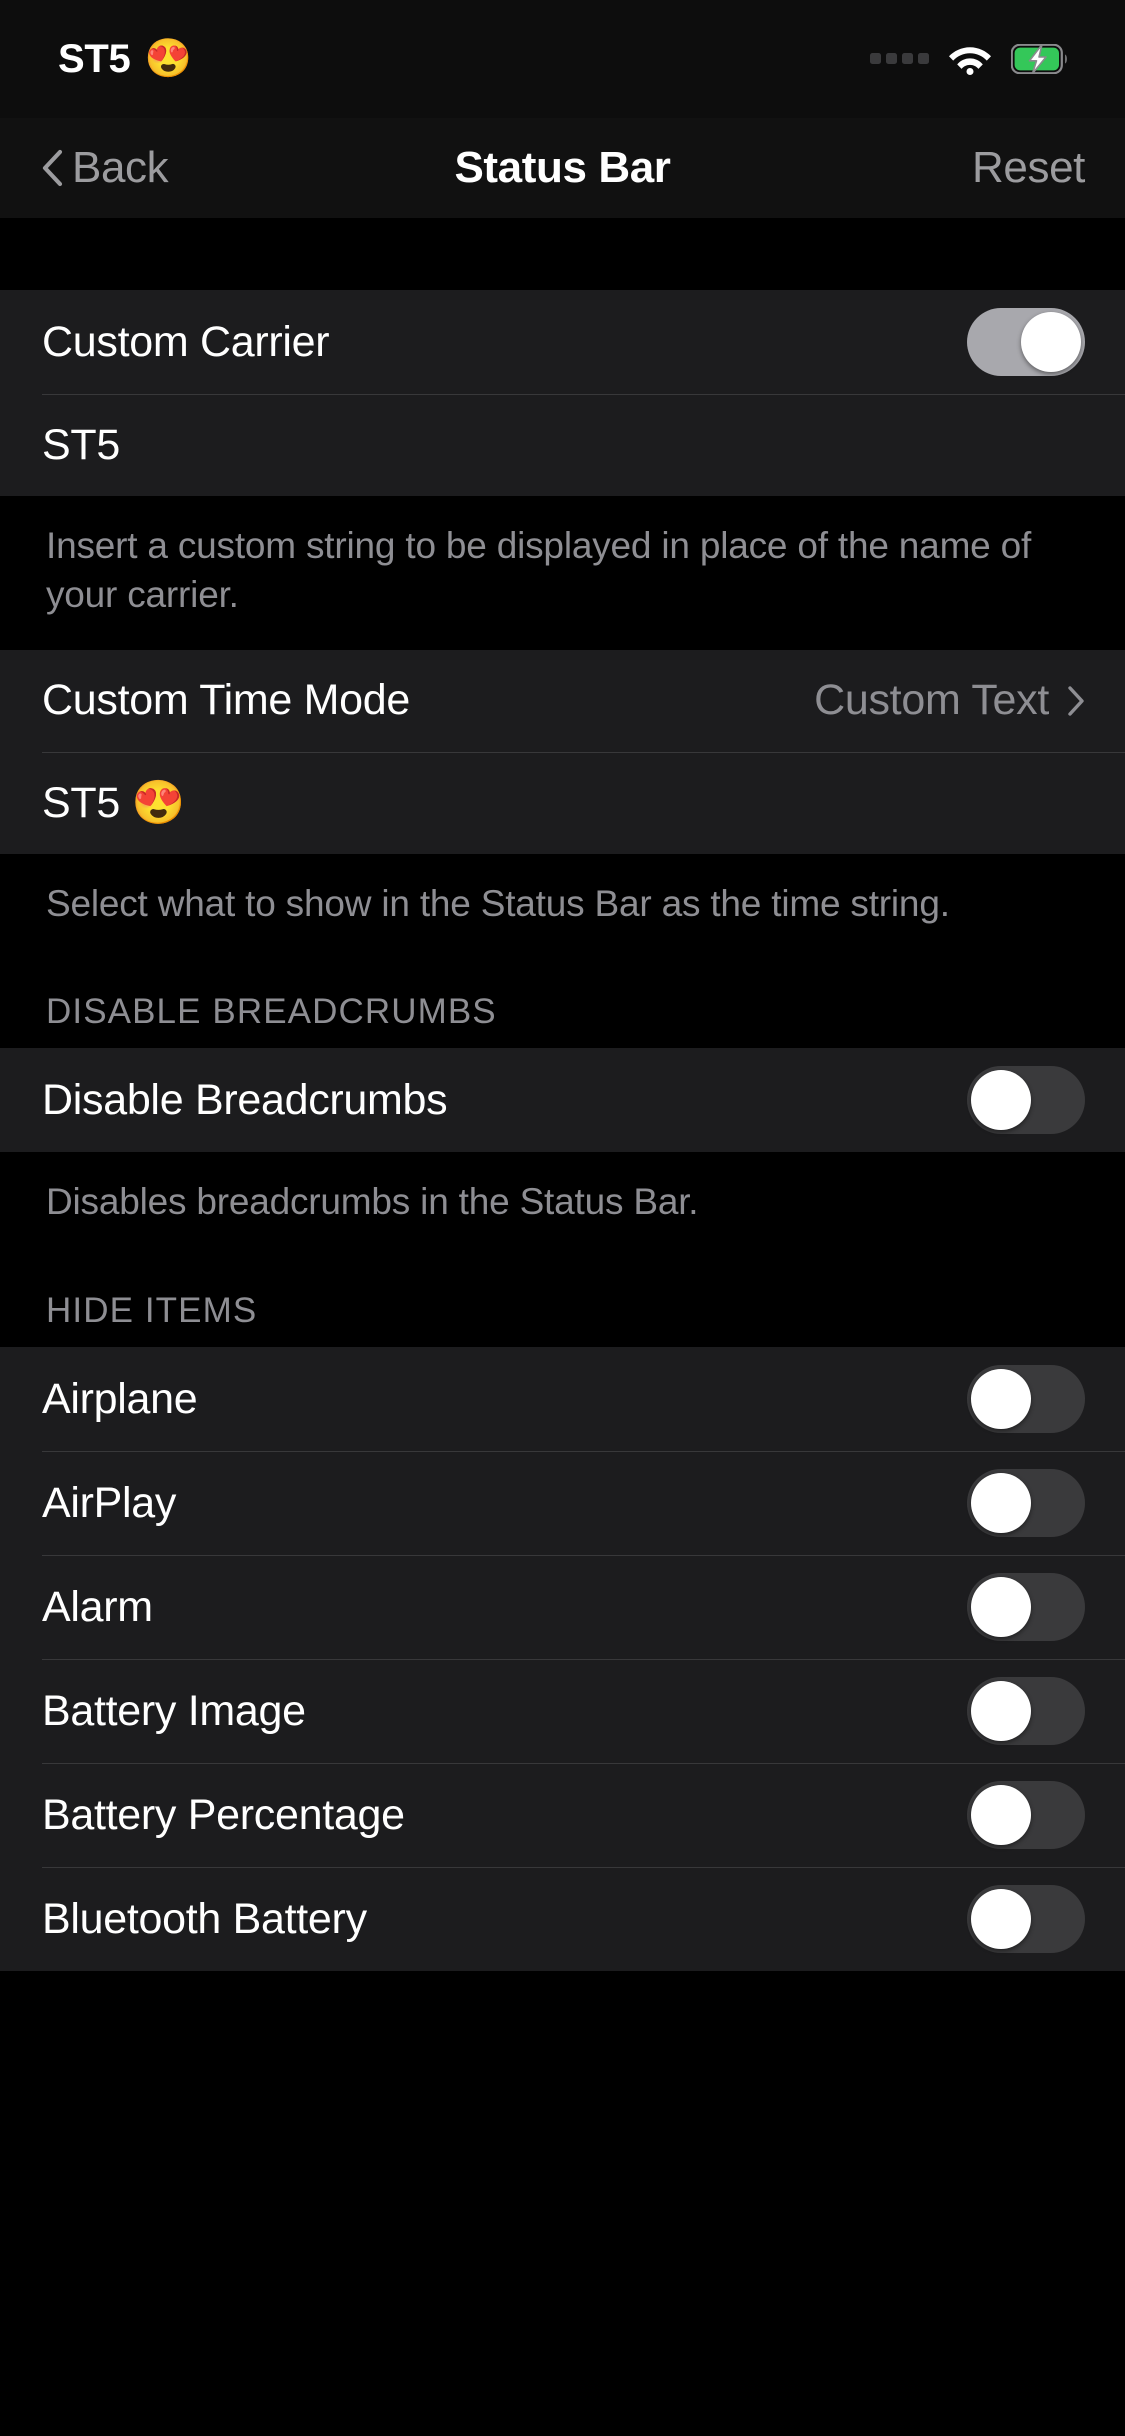 Image resolution: width=1125 pixels, height=2436 pixels. Describe the element at coordinates (931, 700) in the screenshot. I see `custom-time-mode-value: Custom Text` at that location.